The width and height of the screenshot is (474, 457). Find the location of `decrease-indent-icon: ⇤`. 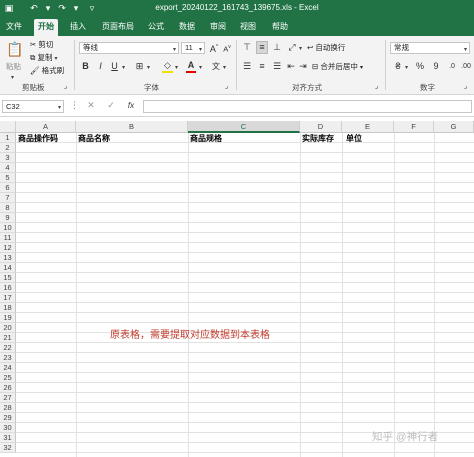

decrease-indent-icon: ⇤ is located at coordinates (291, 66).